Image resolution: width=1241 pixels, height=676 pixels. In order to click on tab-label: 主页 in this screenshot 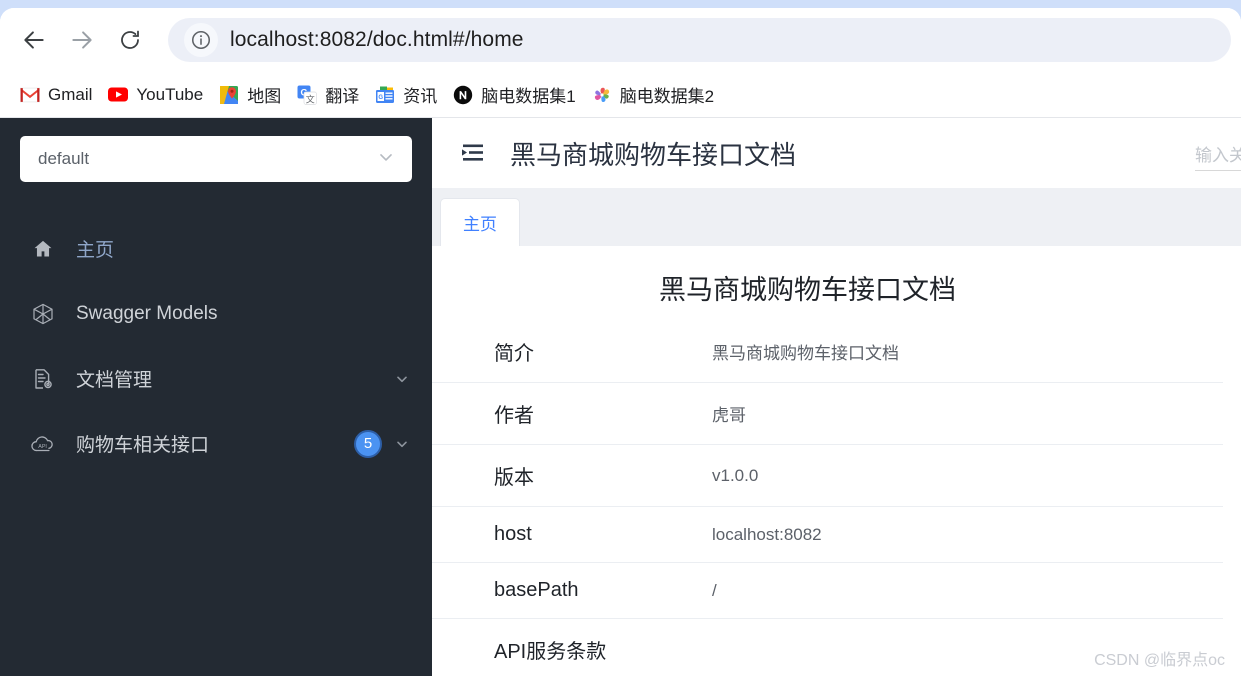, I will do `click(480, 224)`.